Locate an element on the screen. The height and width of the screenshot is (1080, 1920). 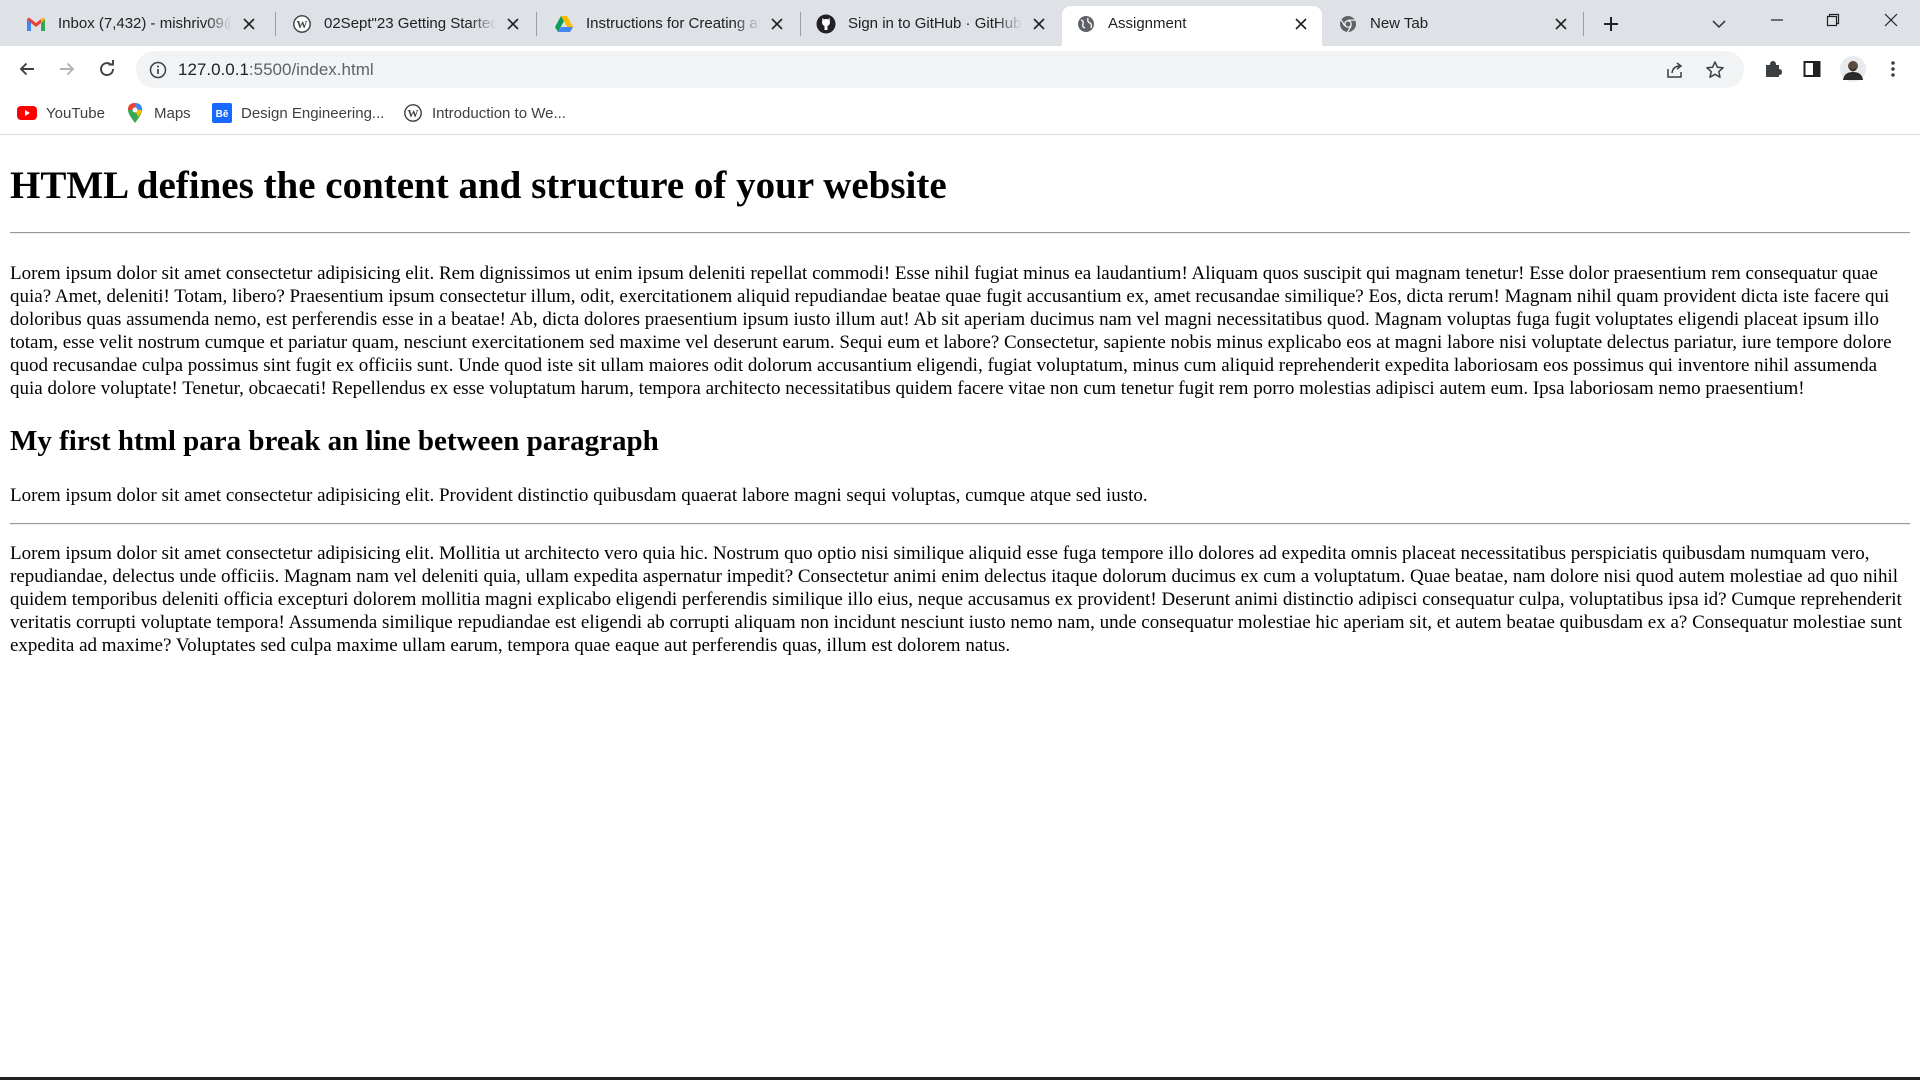
github-icon is located at coordinates (826, 24).